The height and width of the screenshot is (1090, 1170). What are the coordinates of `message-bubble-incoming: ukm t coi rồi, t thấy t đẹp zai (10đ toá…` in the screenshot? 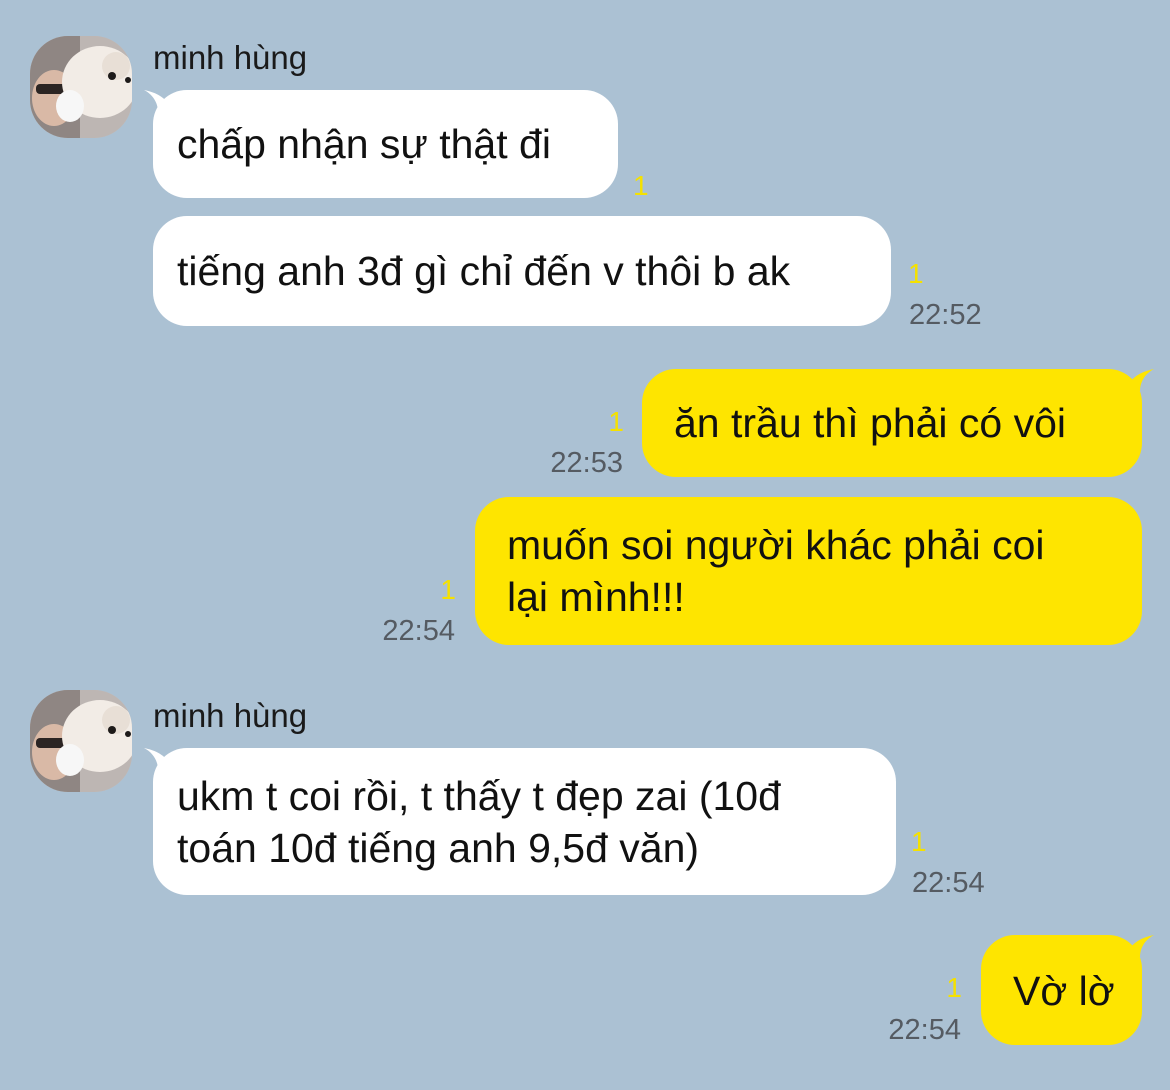 It's located at (524, 821).